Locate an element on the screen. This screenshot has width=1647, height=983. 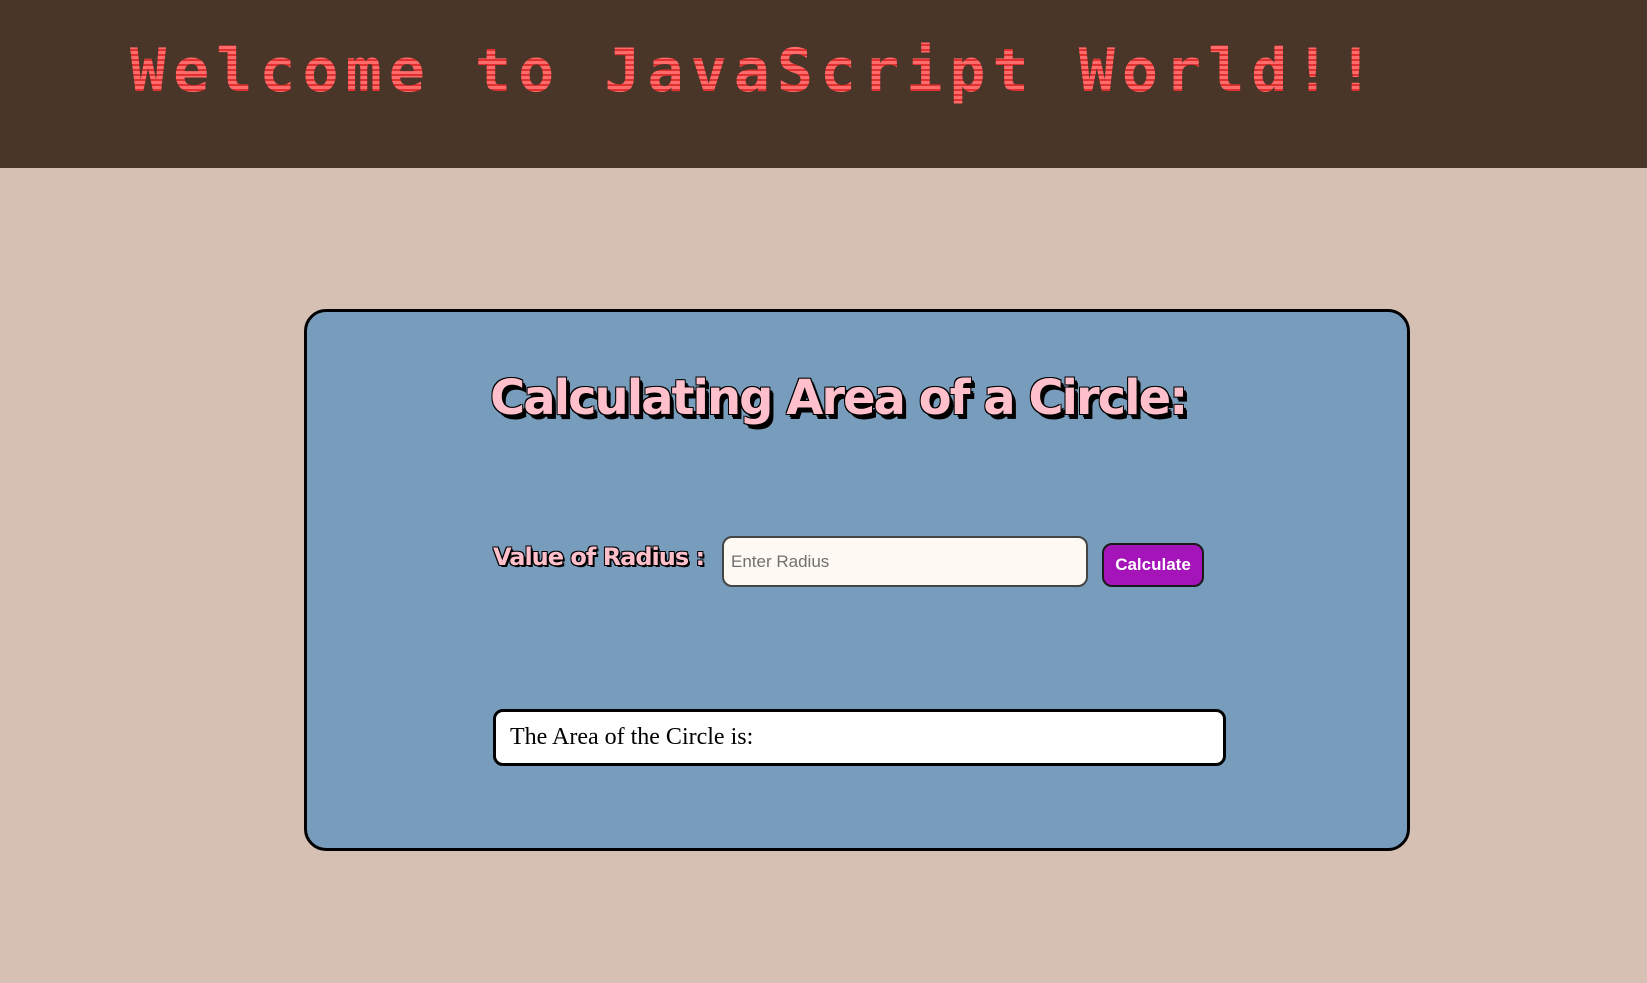
welcome-heading-text: Welcome to JavaScript World!! is located at coordinates (755, 71).